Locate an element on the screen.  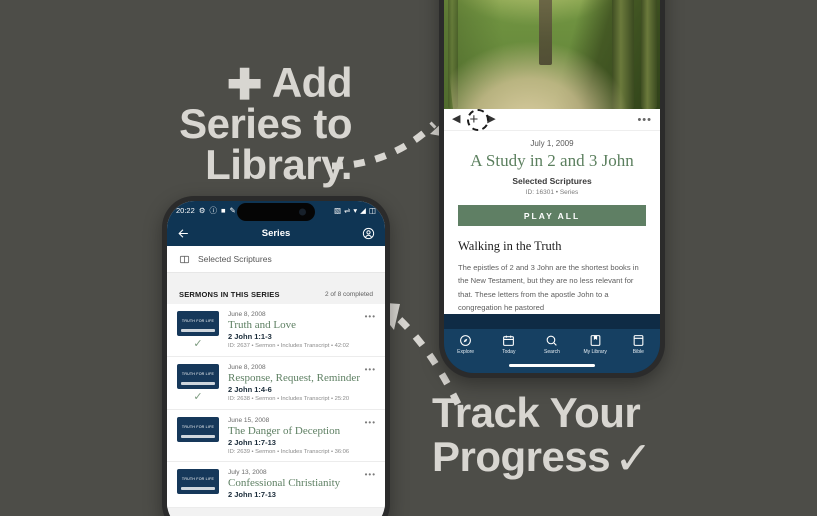
bottom-tab-bar: Explore Today Search My Library Bible is located at coordinates (552, 351).